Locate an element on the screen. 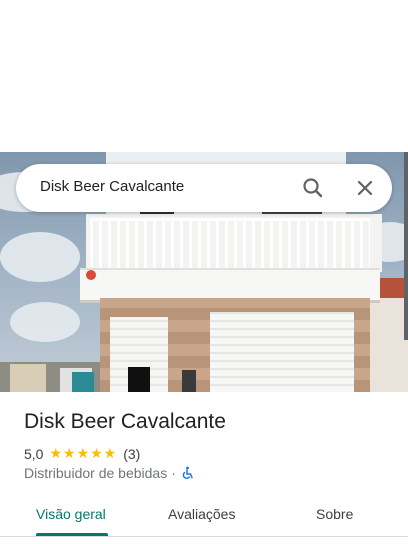  rating-stars: ★★★★★ is located at coordinates (83, 453).